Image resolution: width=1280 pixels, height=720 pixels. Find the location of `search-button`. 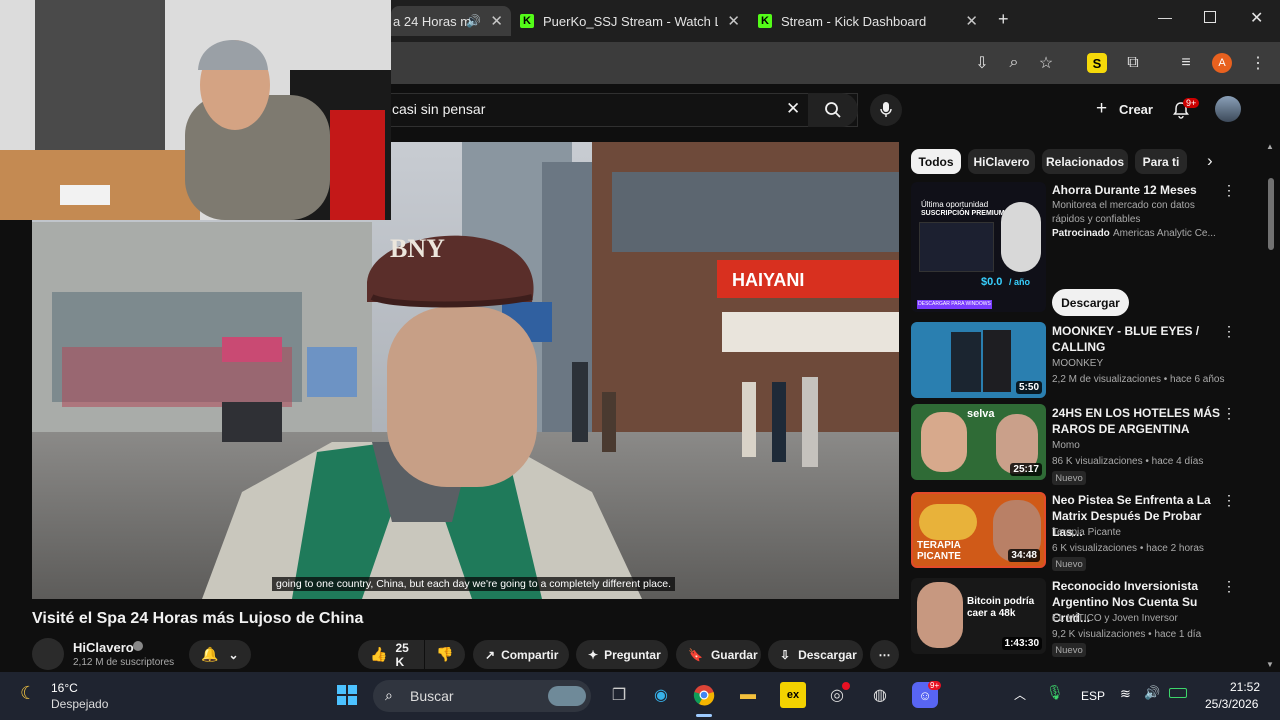

search-button is located at coordinates (833, 110).